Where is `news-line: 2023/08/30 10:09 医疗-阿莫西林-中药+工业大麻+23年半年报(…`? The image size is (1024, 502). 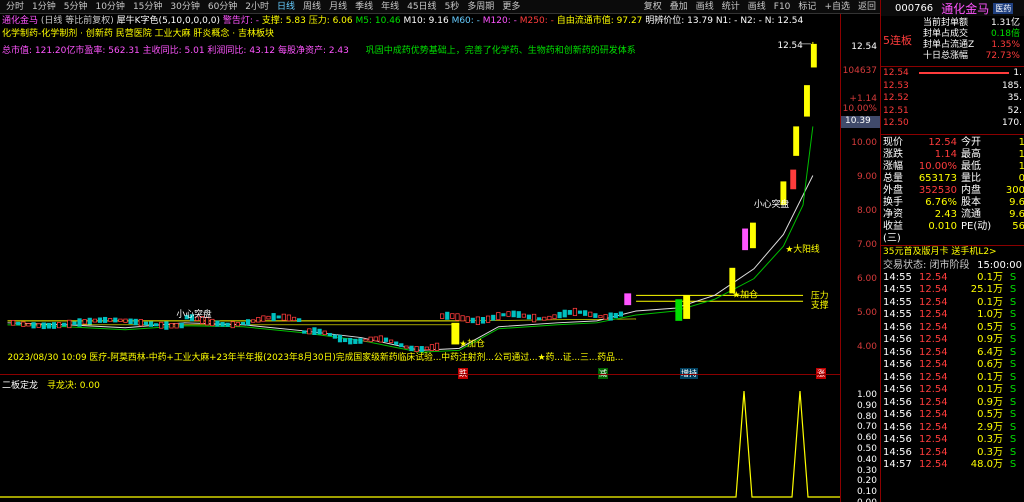
news-line: 2023/08/30 10:09 医疗-阿莫西林-中药+工业大麻+23年半年报(… is located at coordinates (316, 357).